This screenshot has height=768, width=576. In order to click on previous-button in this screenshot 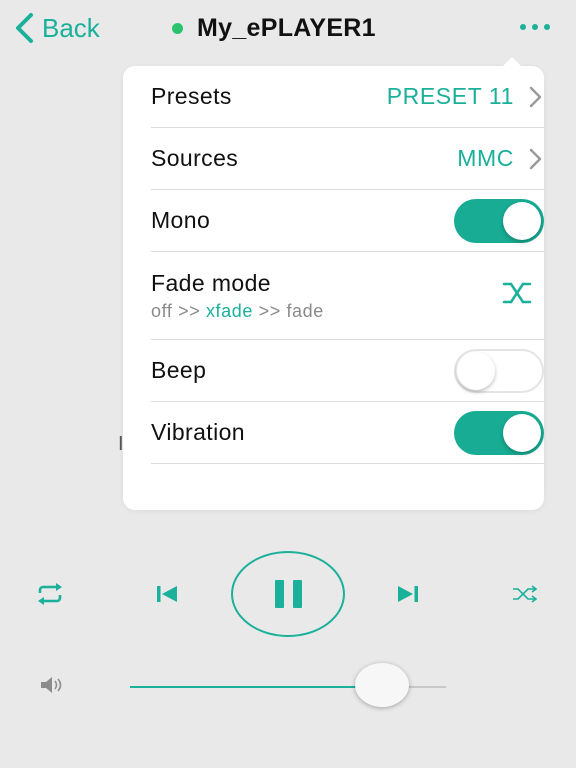, I will do `click(167, 594)`.